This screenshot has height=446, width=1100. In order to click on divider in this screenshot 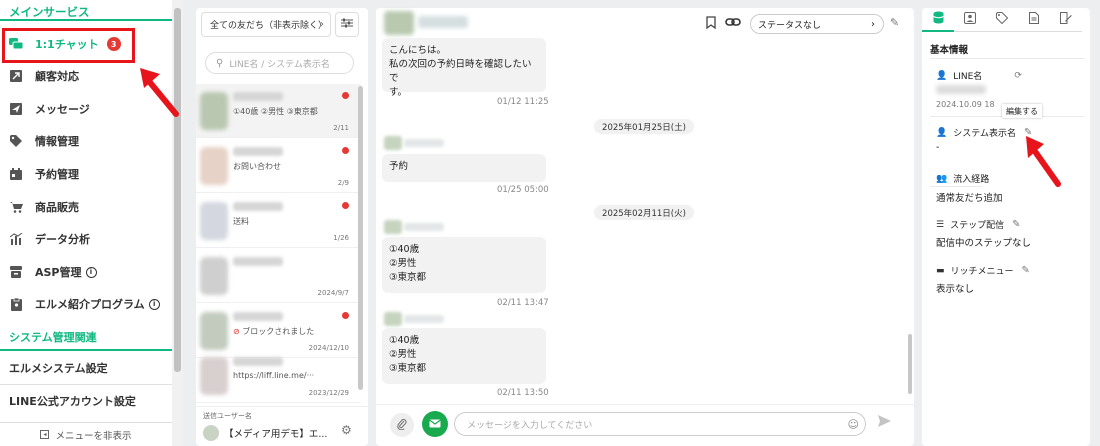, I will do `click(956, 186)`.